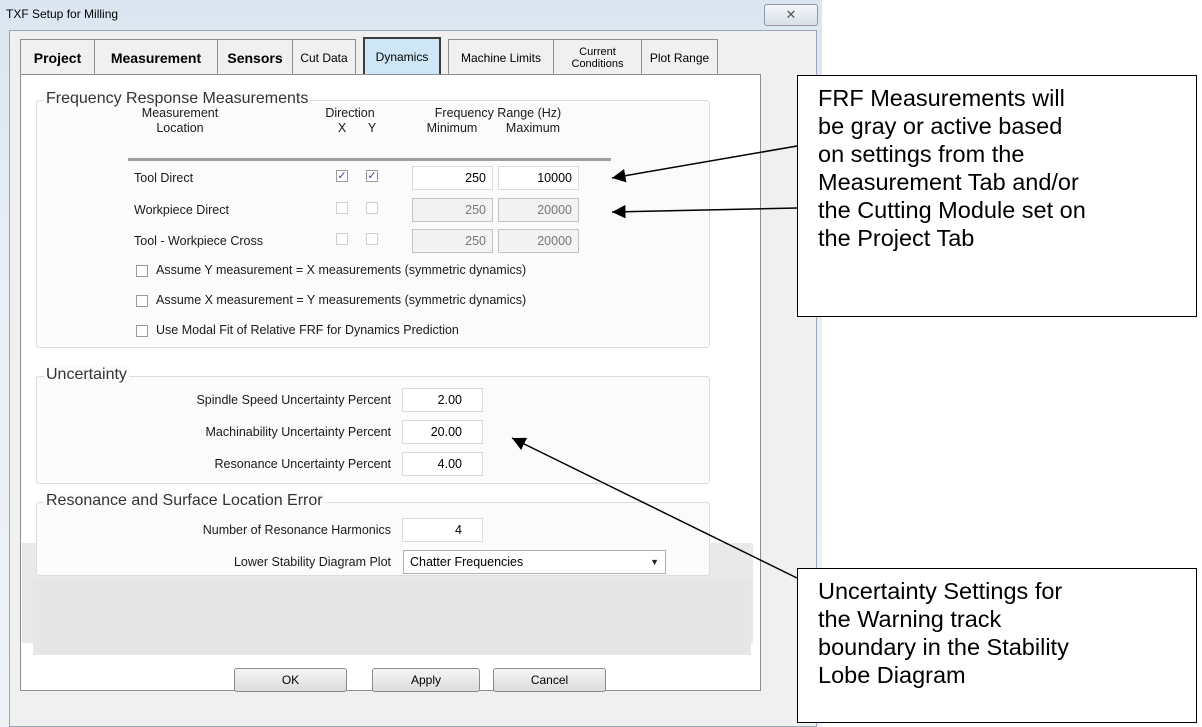 Image resolution: width=1202 pixels, height=727 pixels. What do you see at coordinates (704, 211) in the screenshot?
I see `arrow-to-workpiece-direct` at bounding box center [704, 211].